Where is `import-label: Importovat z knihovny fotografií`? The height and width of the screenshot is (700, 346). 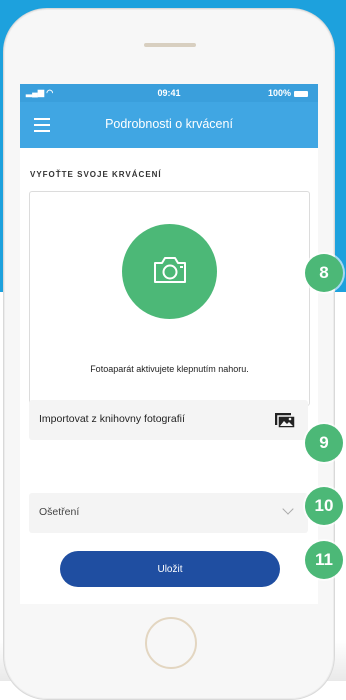 import-label: Importovat z knihovny fotografií is located at coordinates (112, 419).